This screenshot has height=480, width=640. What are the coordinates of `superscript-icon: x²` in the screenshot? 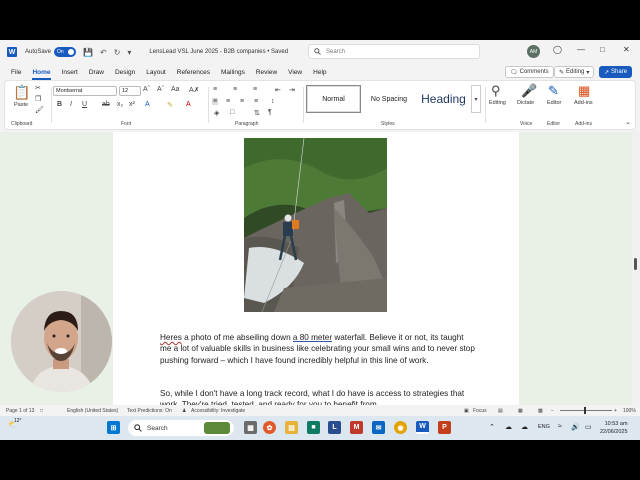 It's located at (132, 104).